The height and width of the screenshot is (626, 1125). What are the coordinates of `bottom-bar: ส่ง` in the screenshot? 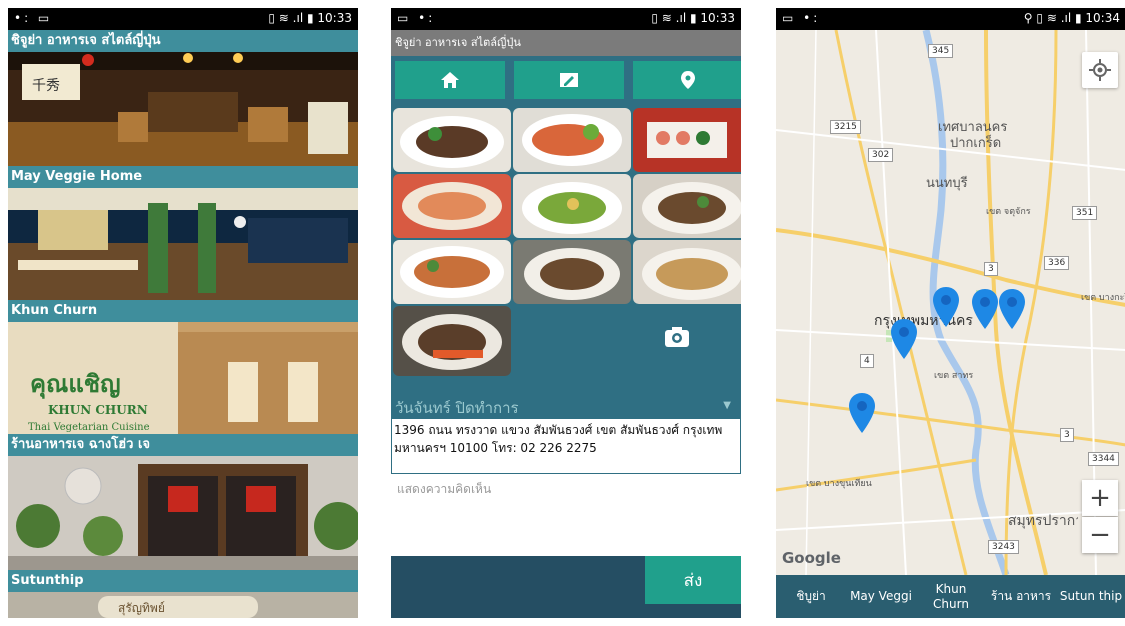 It's located at (566, 587).